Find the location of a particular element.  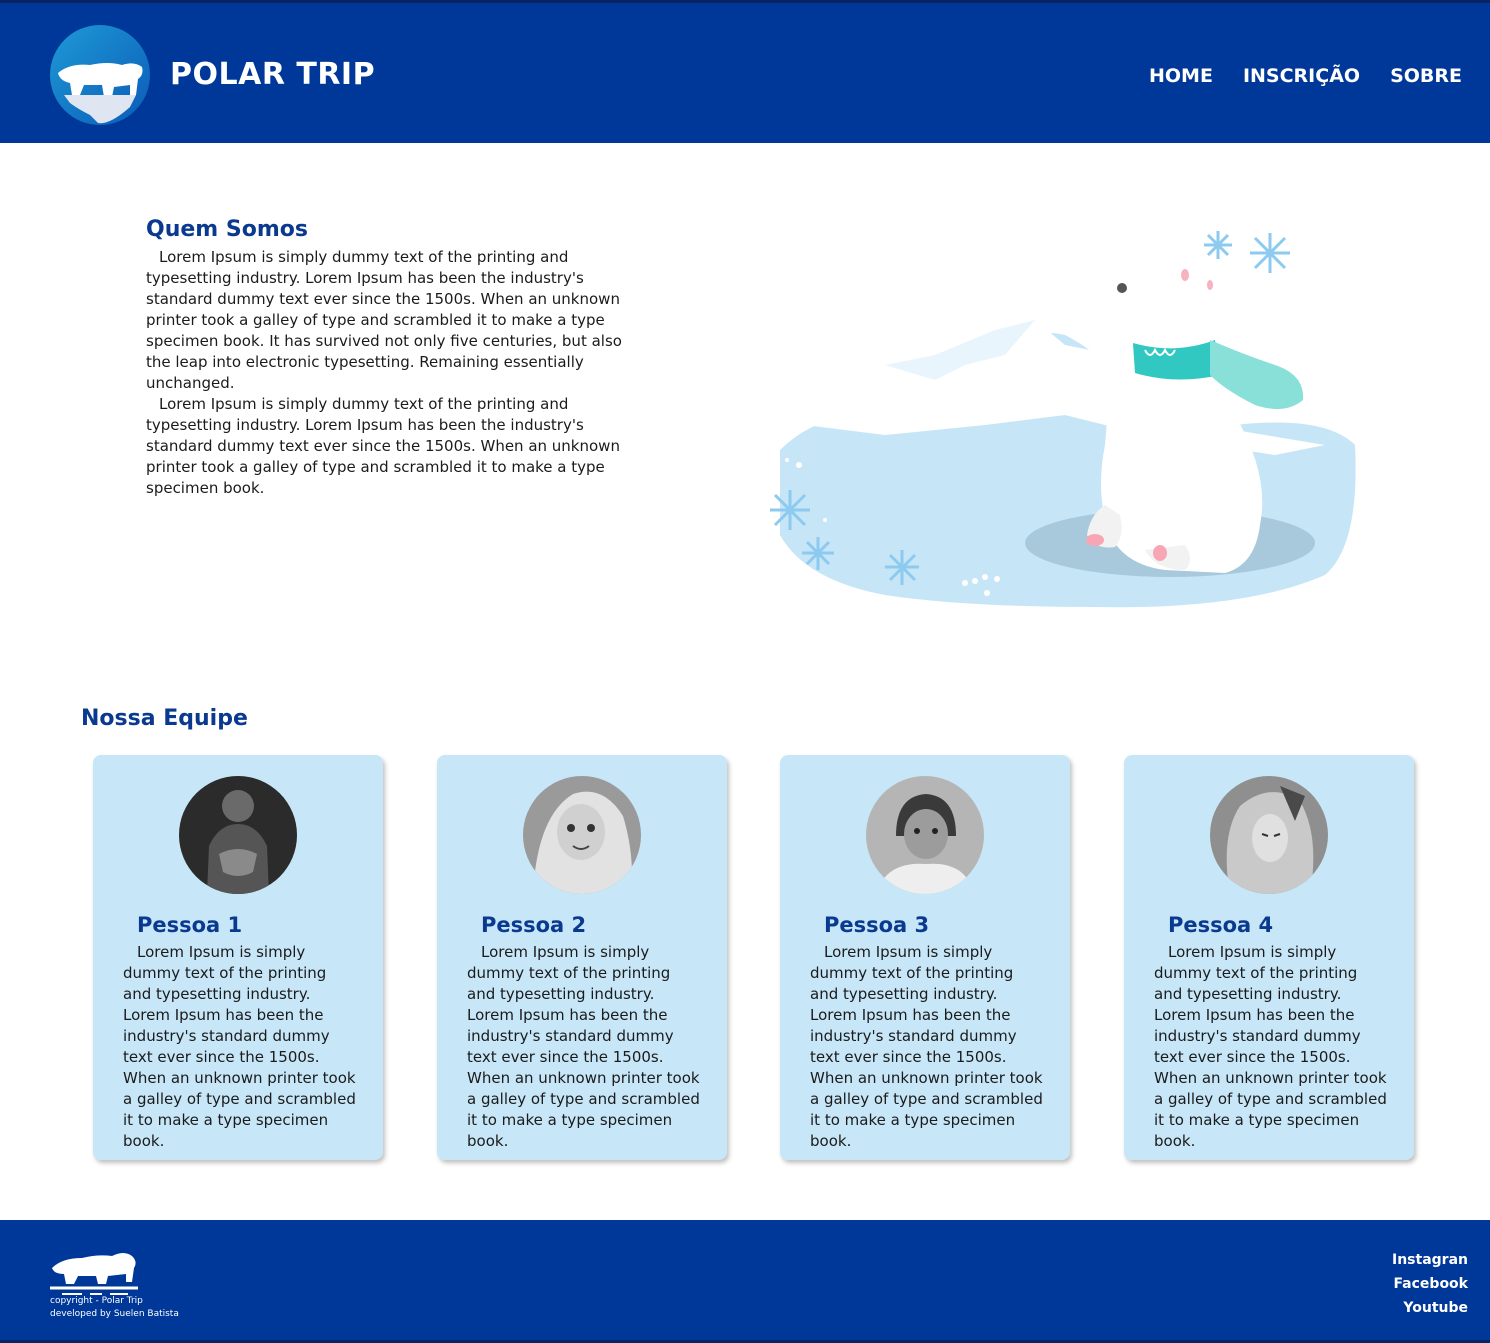

nav-sobre: SOBRE is located at coordinates (1426, 76).